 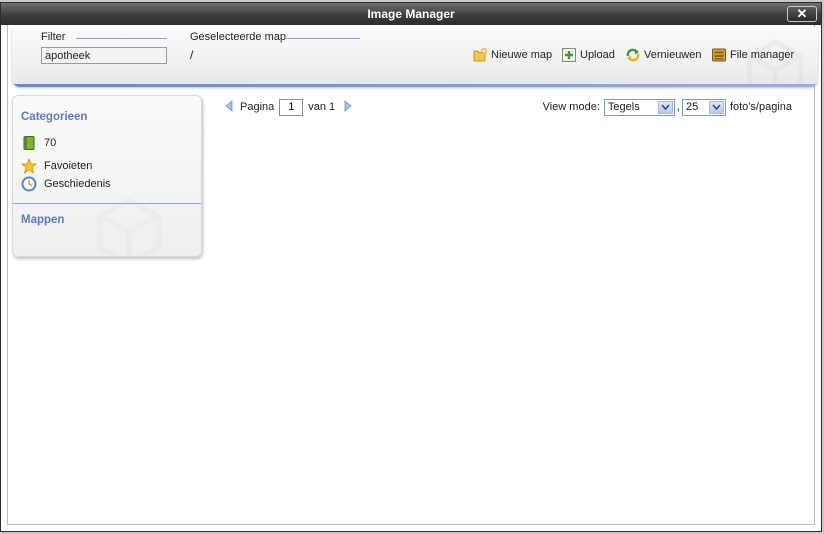 I want to click on prev-page-button, so click(x=229, y=107).